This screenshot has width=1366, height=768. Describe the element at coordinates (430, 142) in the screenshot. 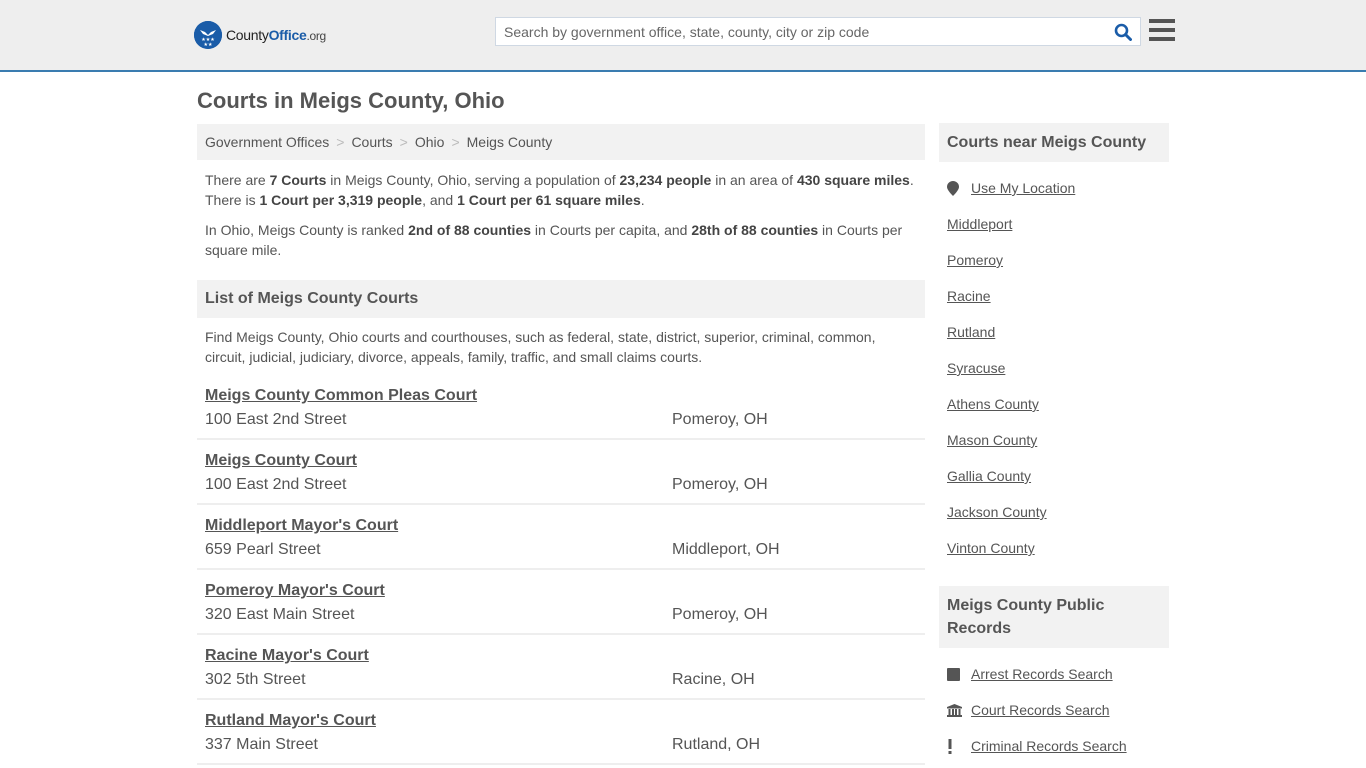

I see `breadcrumb-ohio: Ohio` at that location.